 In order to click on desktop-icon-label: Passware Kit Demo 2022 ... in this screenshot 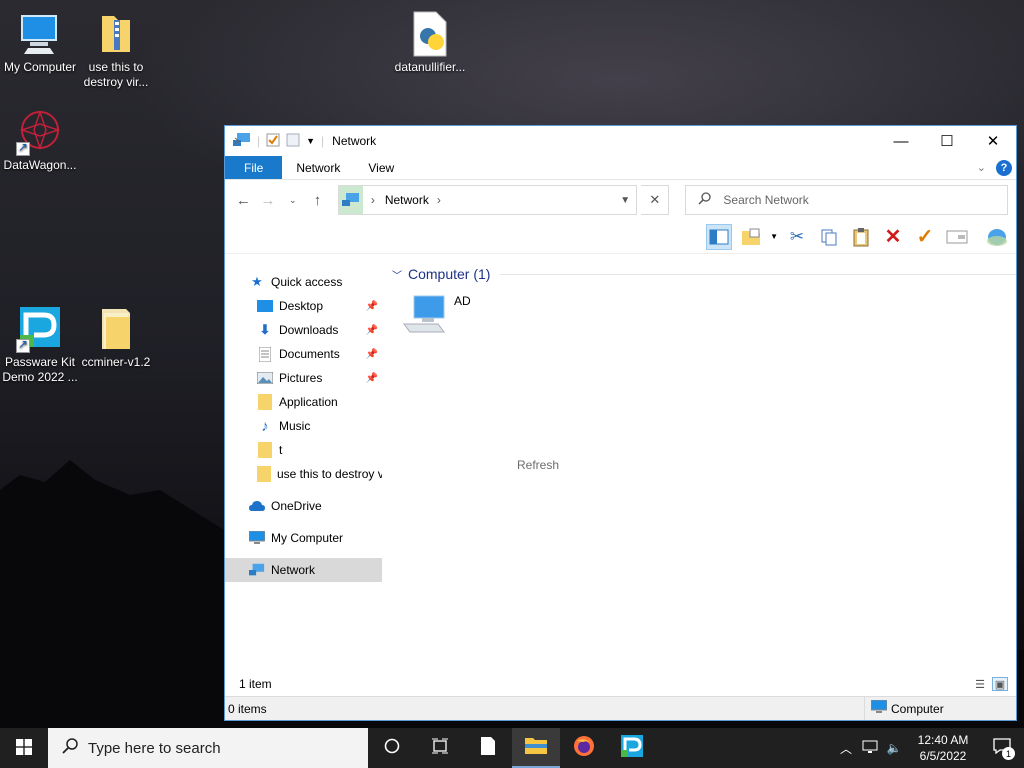, I will do `click(40, 369)`.